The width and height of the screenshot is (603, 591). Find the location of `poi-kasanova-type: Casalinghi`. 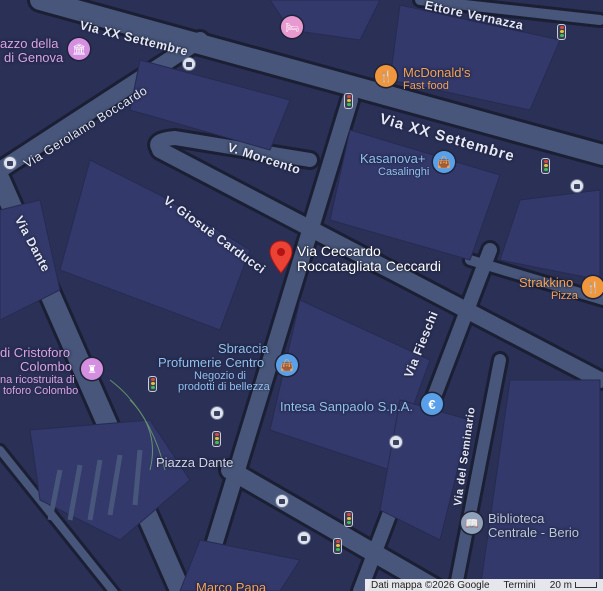

poi-kasanova-type: Casalinghi is located at coordinates (404, 172).